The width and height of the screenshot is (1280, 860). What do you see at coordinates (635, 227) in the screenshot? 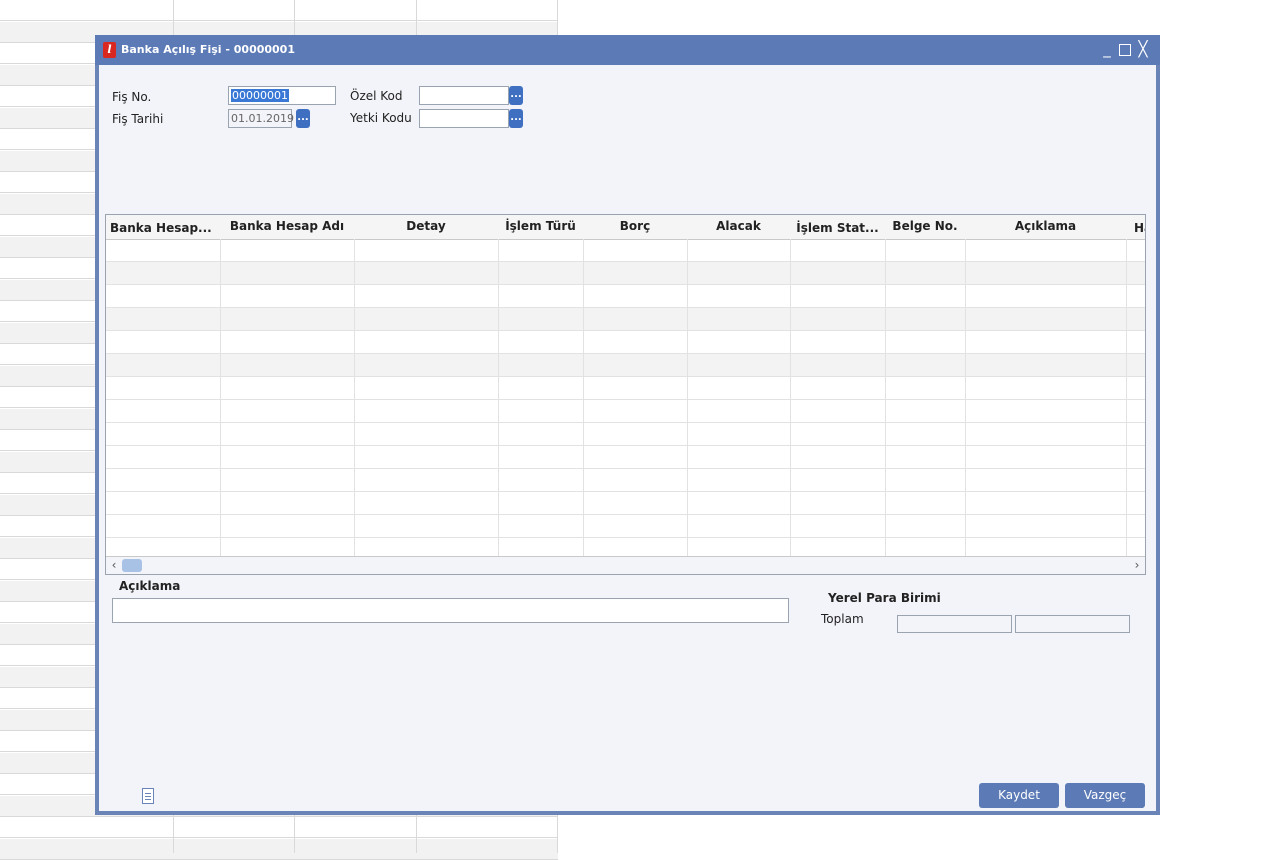
I see `column-header-borc: Borç` at bounding box center [635, 227].